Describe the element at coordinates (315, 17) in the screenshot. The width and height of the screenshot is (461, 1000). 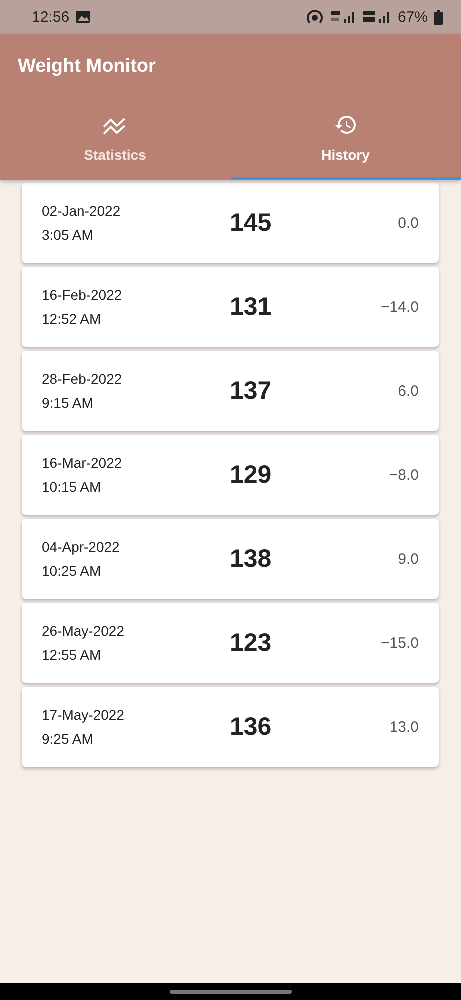
I see `hotspot-icon` at that location.